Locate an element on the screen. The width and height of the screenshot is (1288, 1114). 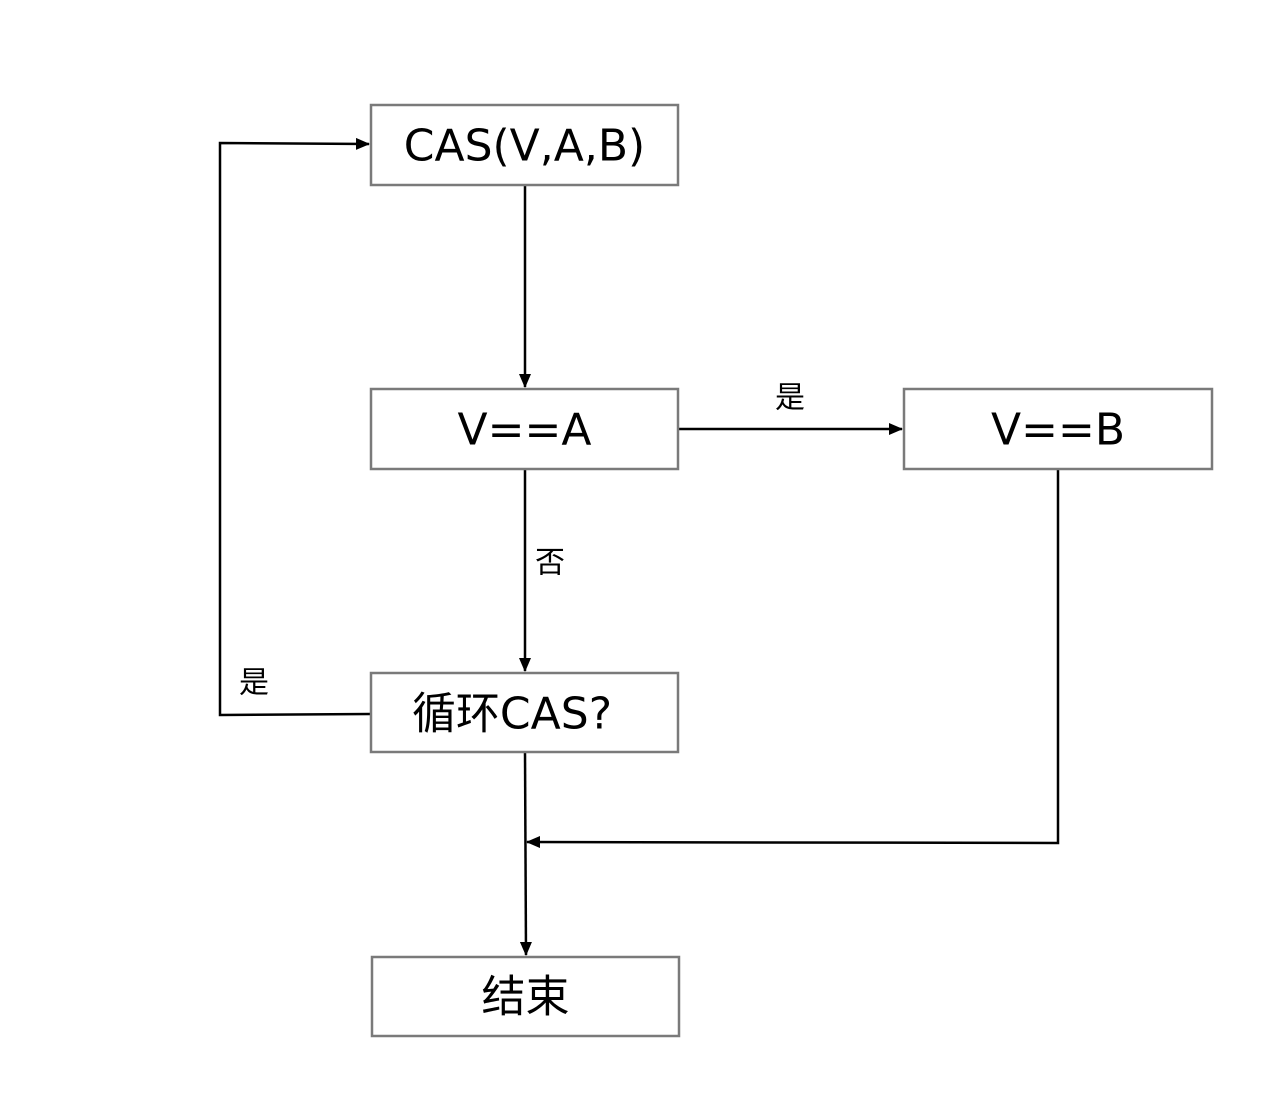
node-v-eq-b: V==B is located at coordinates (1058, 429).